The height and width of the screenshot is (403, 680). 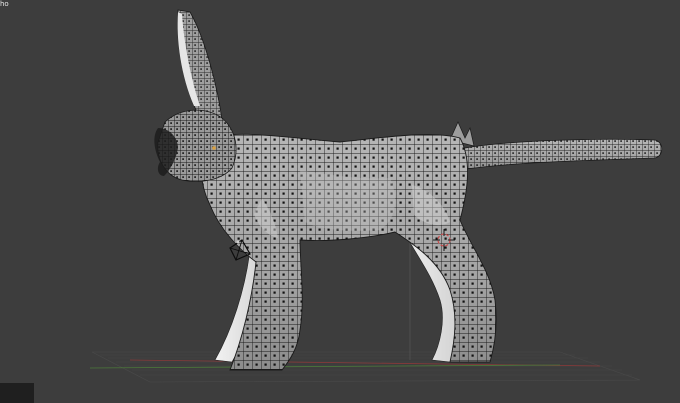 I want to click on corner-widget, so click(x=17, y=393).